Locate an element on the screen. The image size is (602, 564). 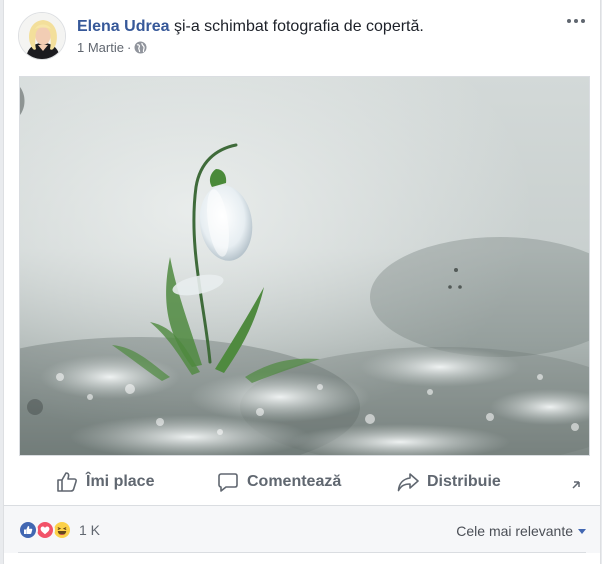
author-avatar is located at coordinates (42, 36).